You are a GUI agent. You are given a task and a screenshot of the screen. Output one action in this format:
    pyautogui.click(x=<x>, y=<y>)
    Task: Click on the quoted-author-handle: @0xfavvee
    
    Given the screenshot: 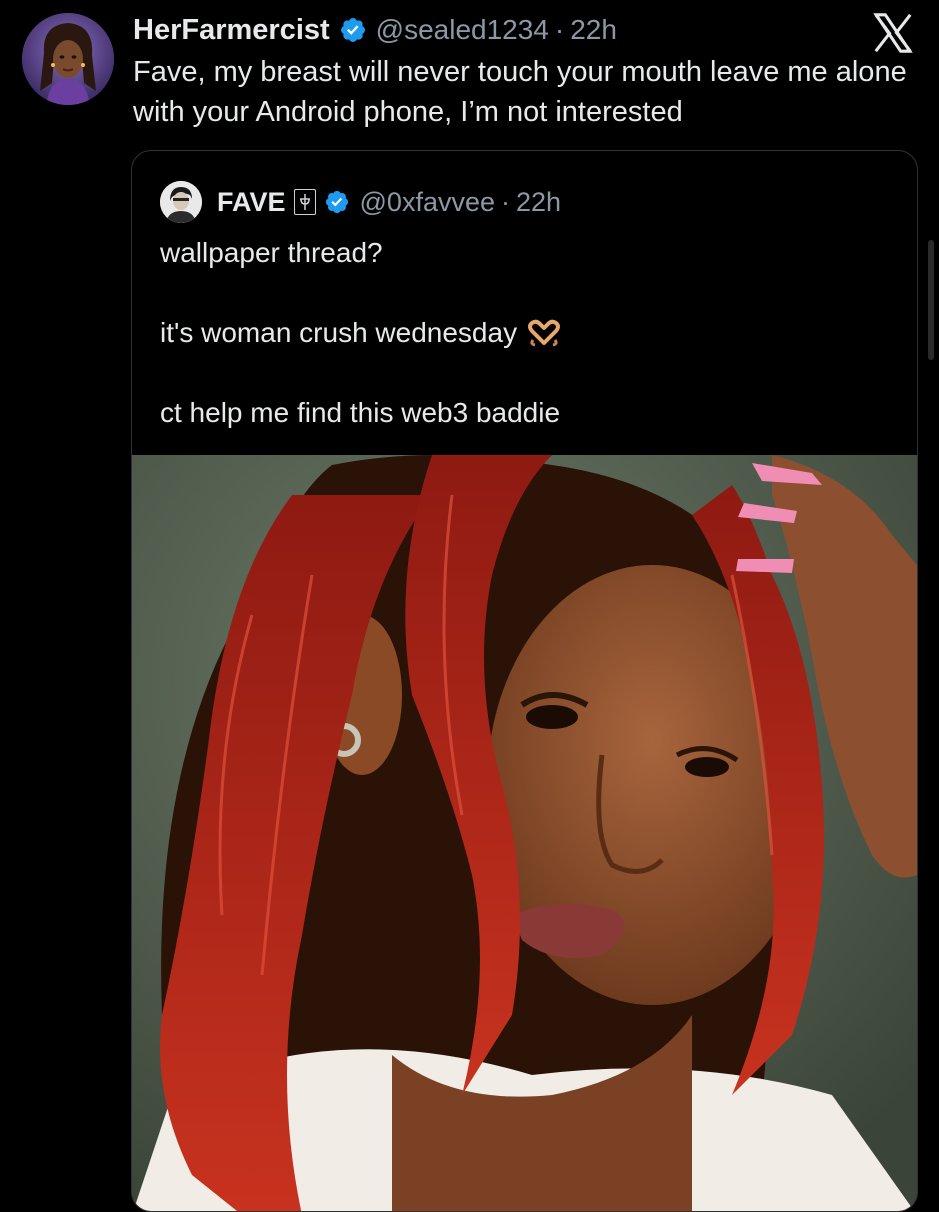 What is the action you would take?
    pyautogui.click(x=427, y=202)
    